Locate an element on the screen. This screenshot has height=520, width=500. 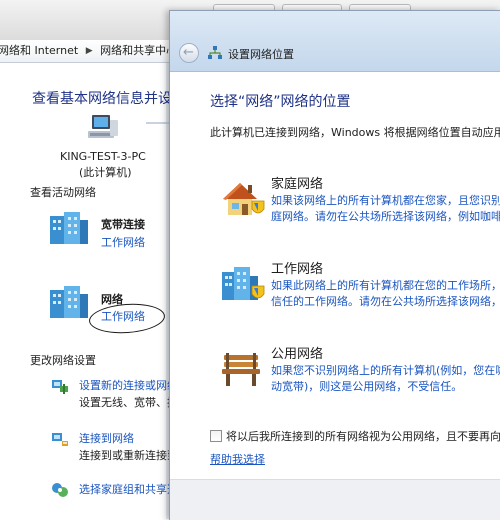
change-settings-label: 更改网络设置 is located at coordinates (63, 360).